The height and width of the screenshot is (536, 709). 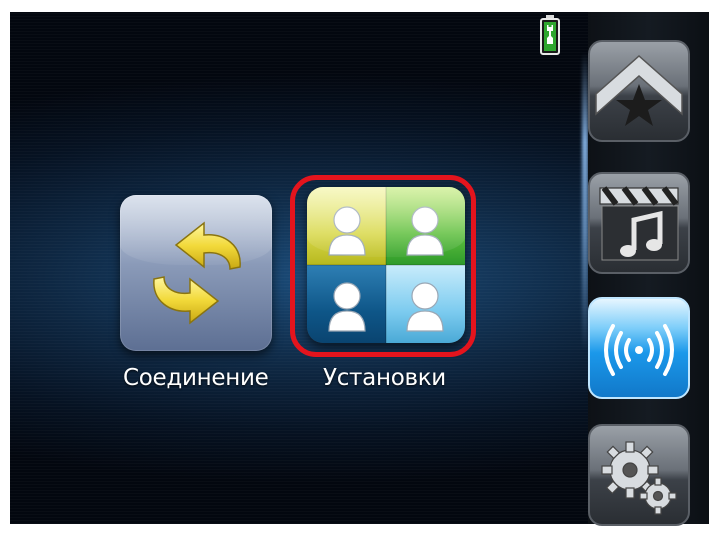 I want to click on sidebar-item-connect, so click(x=639, y=348).